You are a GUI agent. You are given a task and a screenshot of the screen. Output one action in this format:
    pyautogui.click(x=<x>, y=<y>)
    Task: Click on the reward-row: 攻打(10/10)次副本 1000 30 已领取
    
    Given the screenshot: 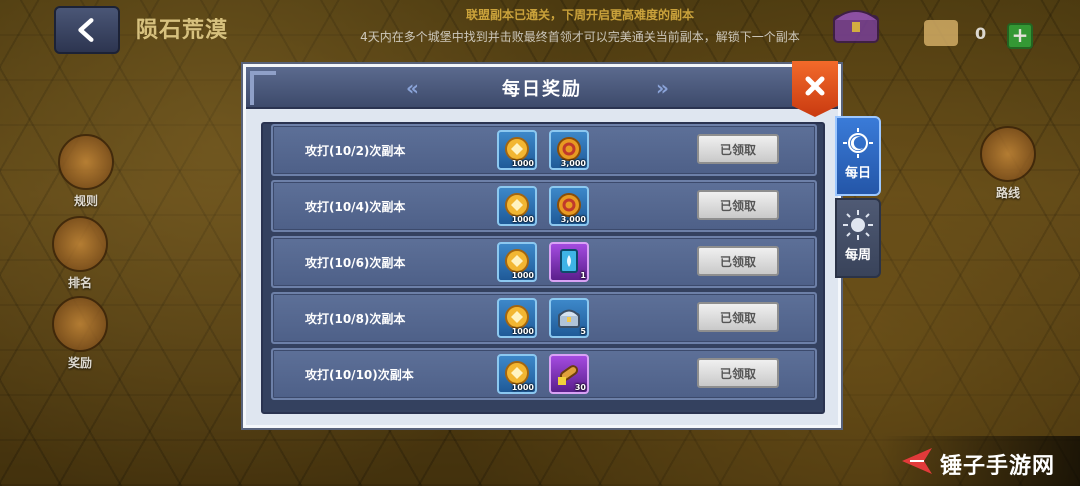 What is the action you would take?
    pyautogui.click(x=544, y=374)
    